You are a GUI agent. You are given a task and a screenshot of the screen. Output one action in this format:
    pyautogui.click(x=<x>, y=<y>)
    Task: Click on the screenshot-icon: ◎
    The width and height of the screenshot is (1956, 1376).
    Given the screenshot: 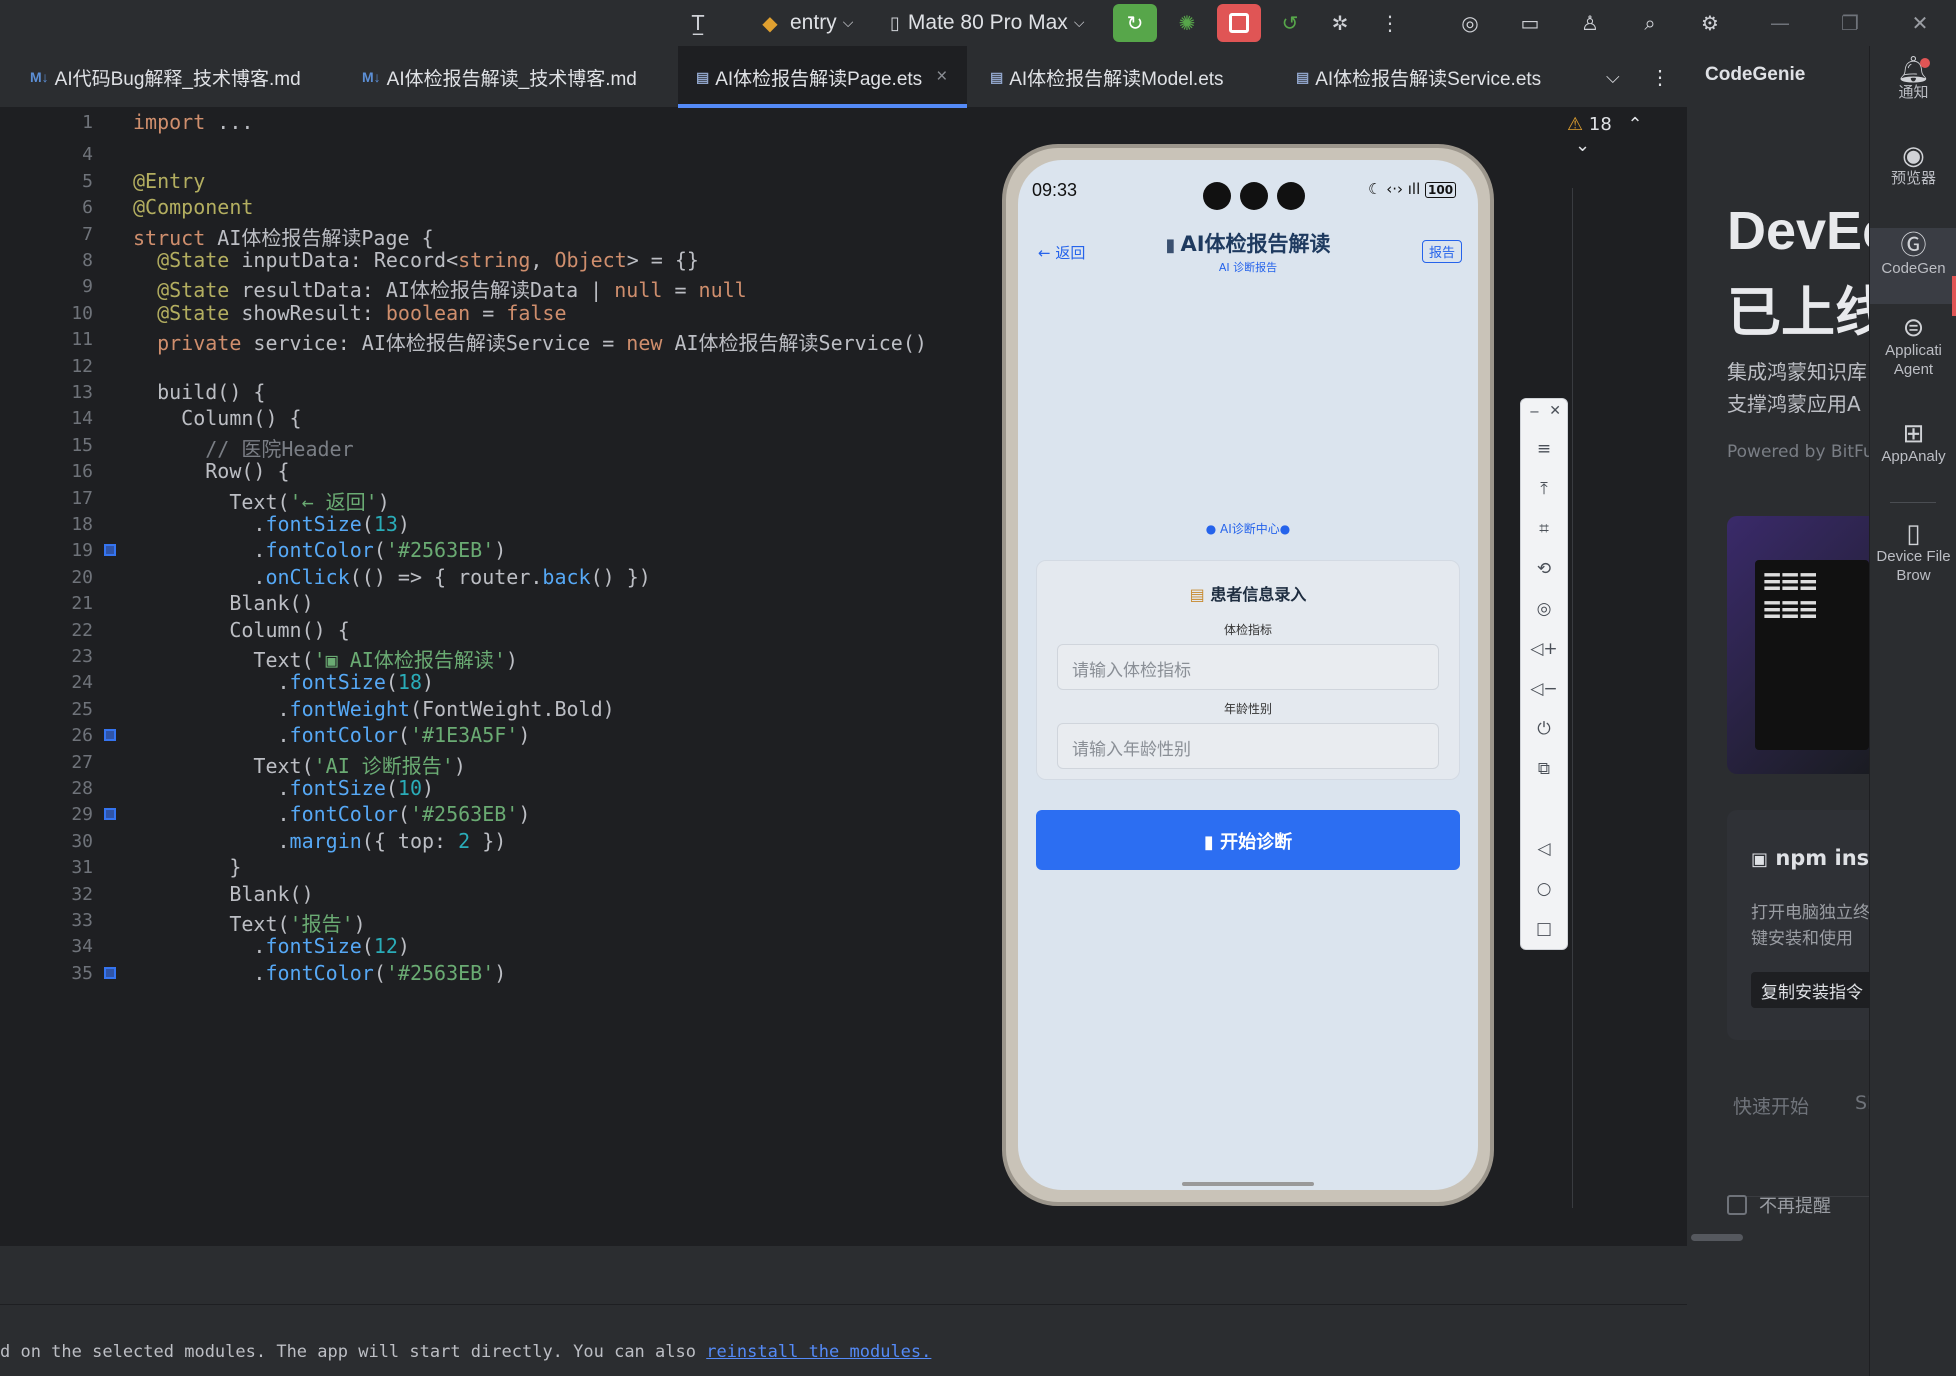 What is the action you would take?
    pyautogui.click(x=1544, y=609)
    